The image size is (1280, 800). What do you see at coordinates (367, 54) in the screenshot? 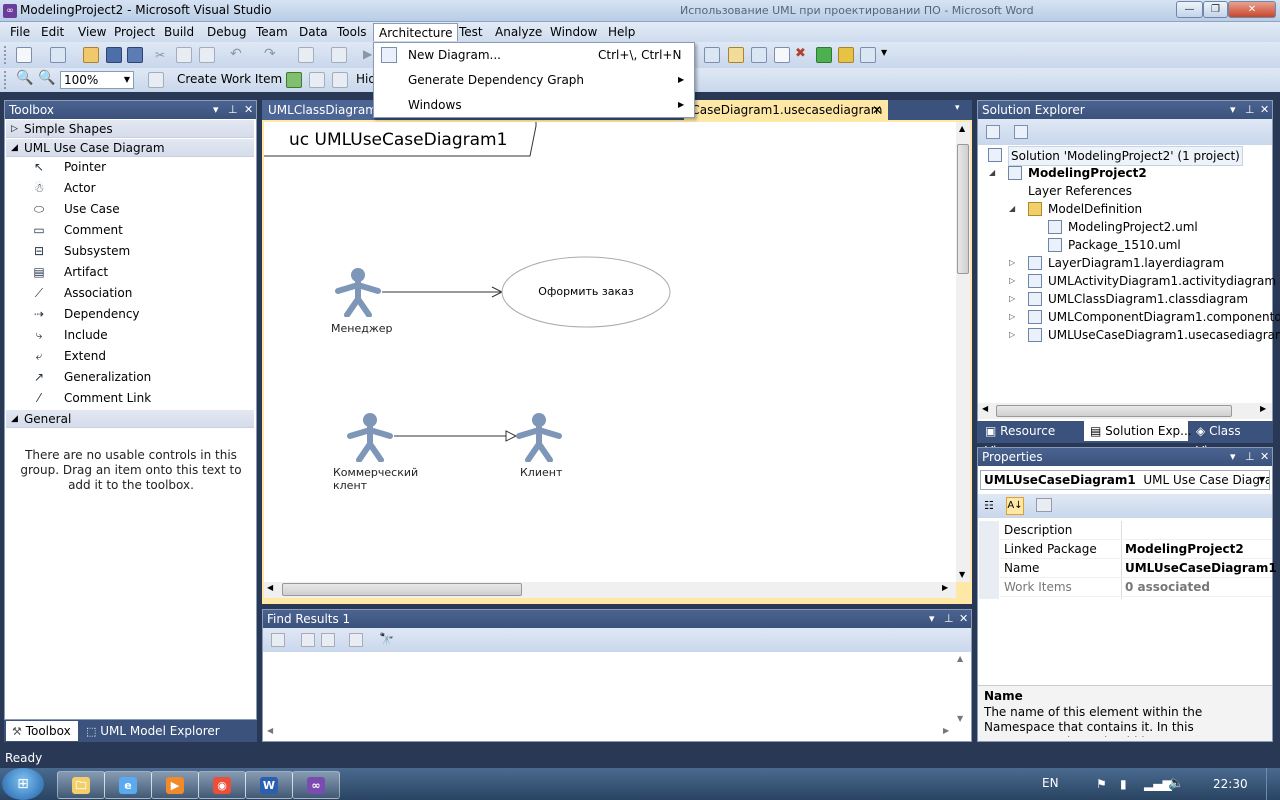
I see `start-debugging-icon: ▶` at bounding box center [367, 54].